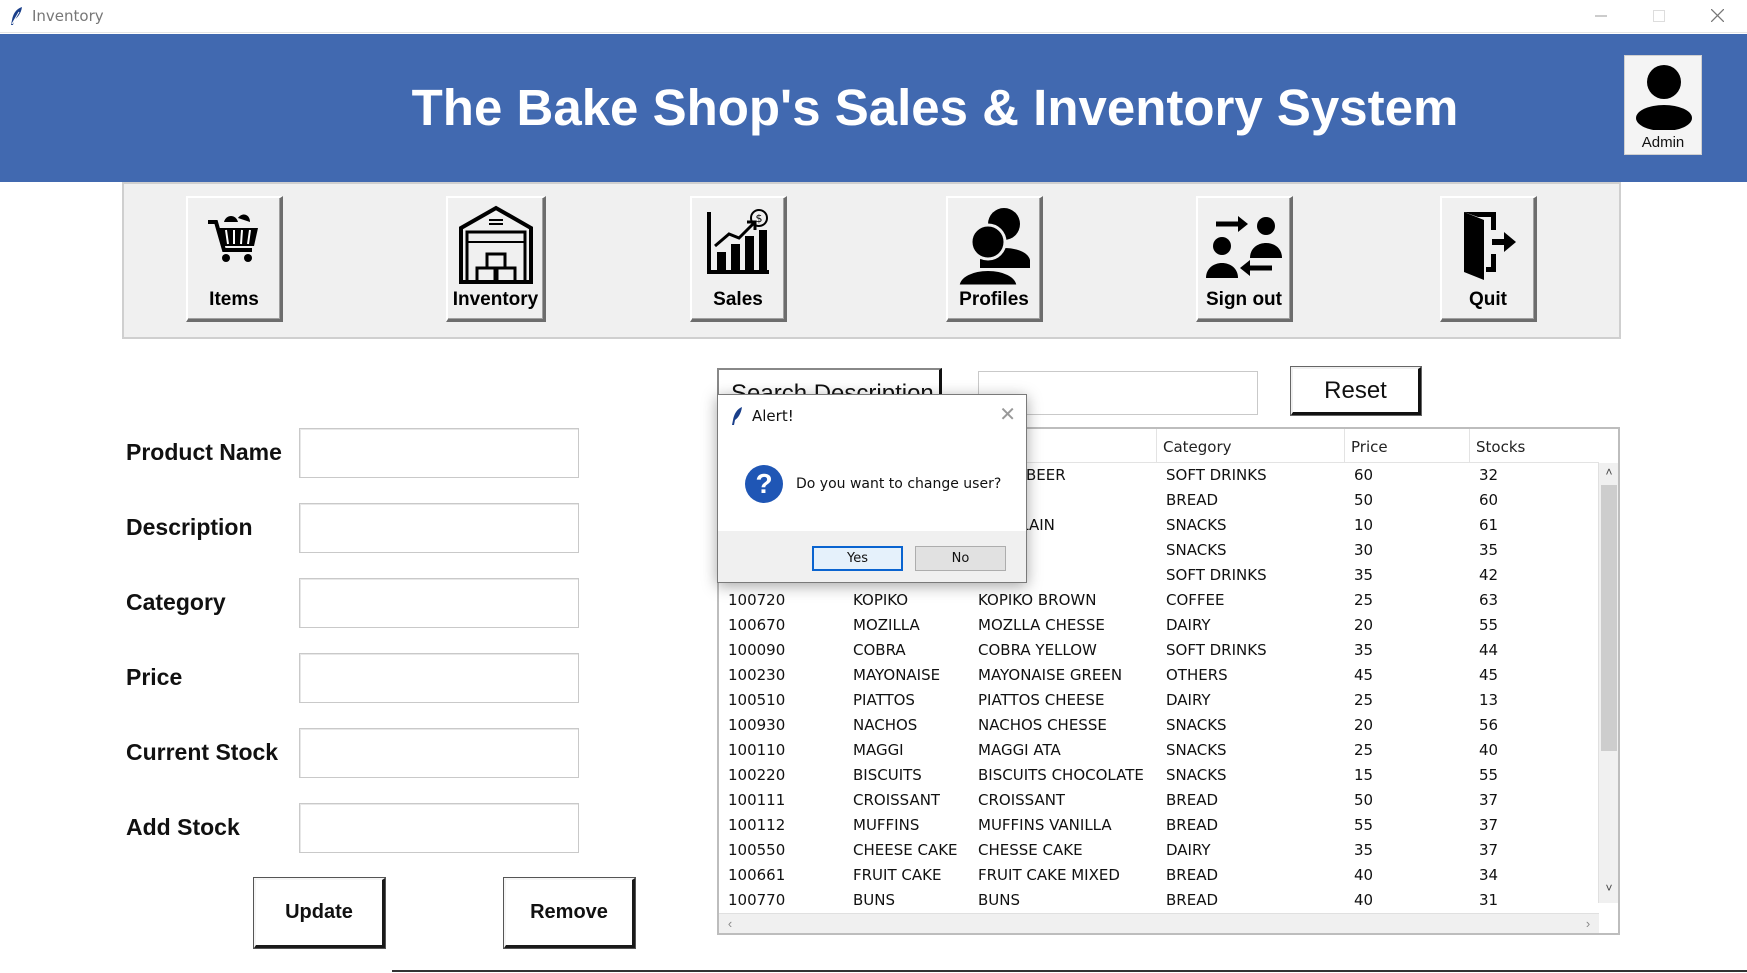  Describe the element at coordinates (1489, 650) in the screenshot. I see `cell-stocks: 44` at that location.